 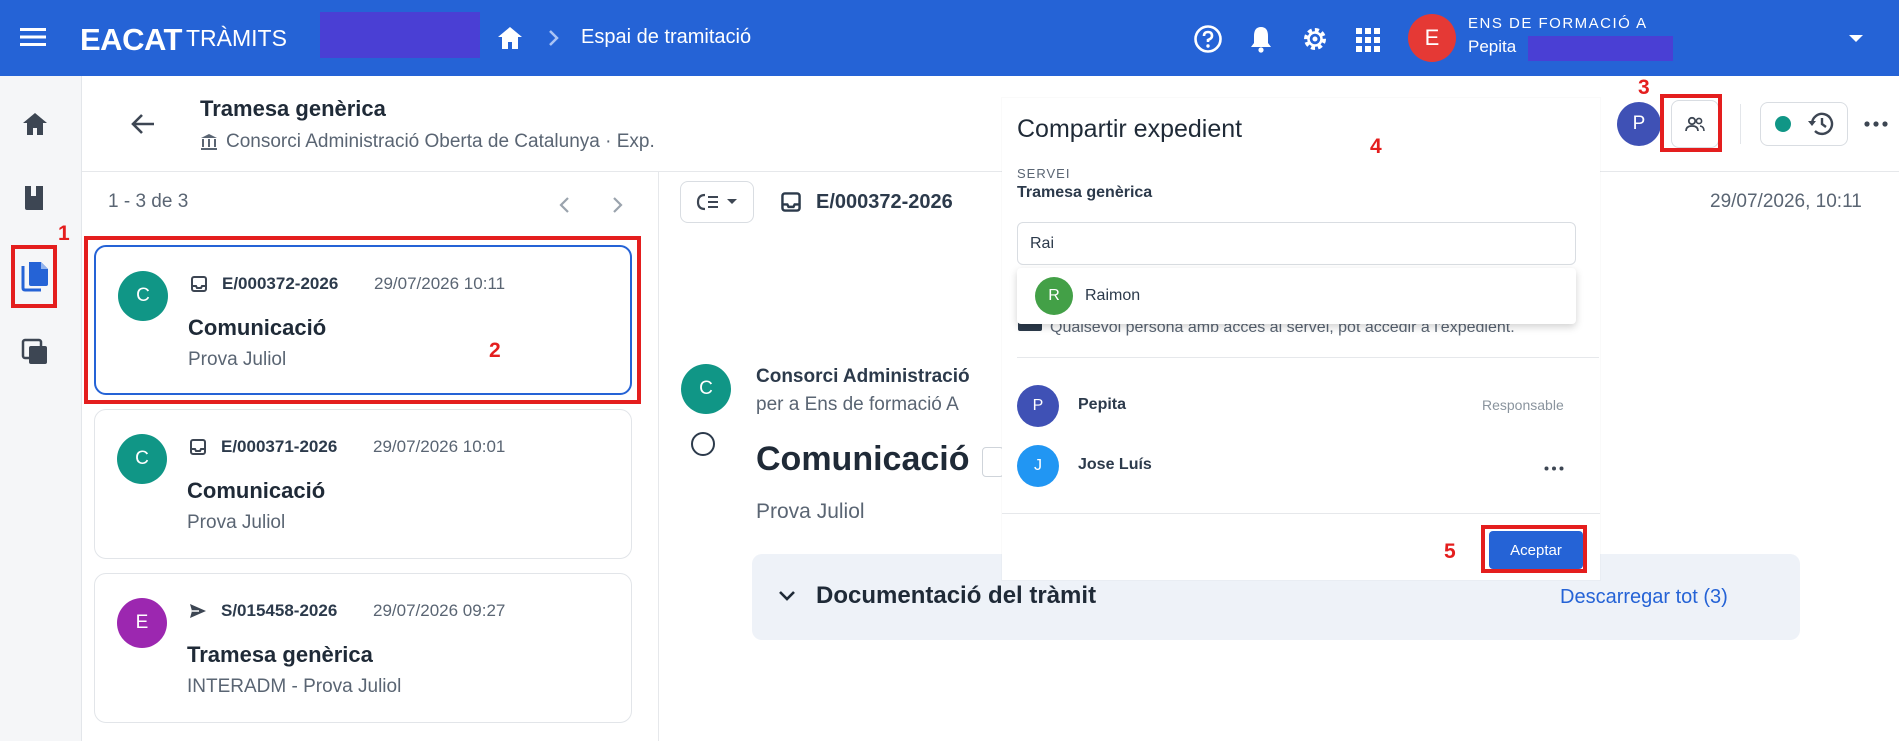 I want to click on item-date: 29/07/2026 10:01, so click(x=439, y=446).